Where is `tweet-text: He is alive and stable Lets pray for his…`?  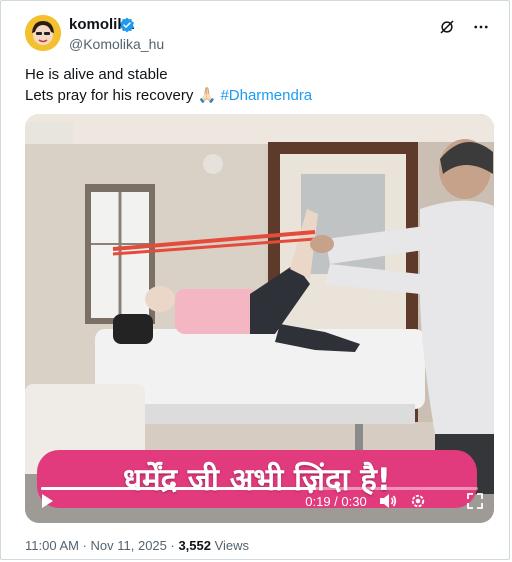 tweet-text: He is alive and stable Lets pray for his… is located at coordinates (260, 85).